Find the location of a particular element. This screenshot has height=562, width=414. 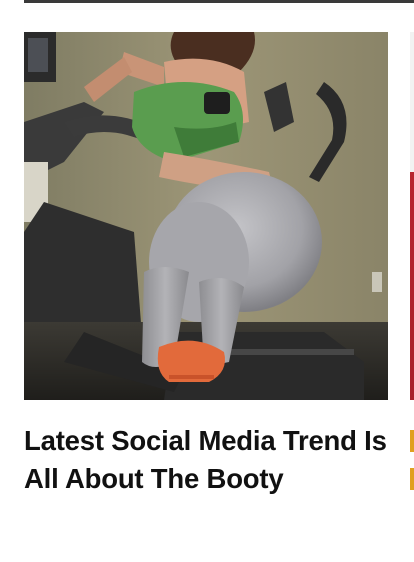

next-article-thumbnail is located at coordinates (412, 216).